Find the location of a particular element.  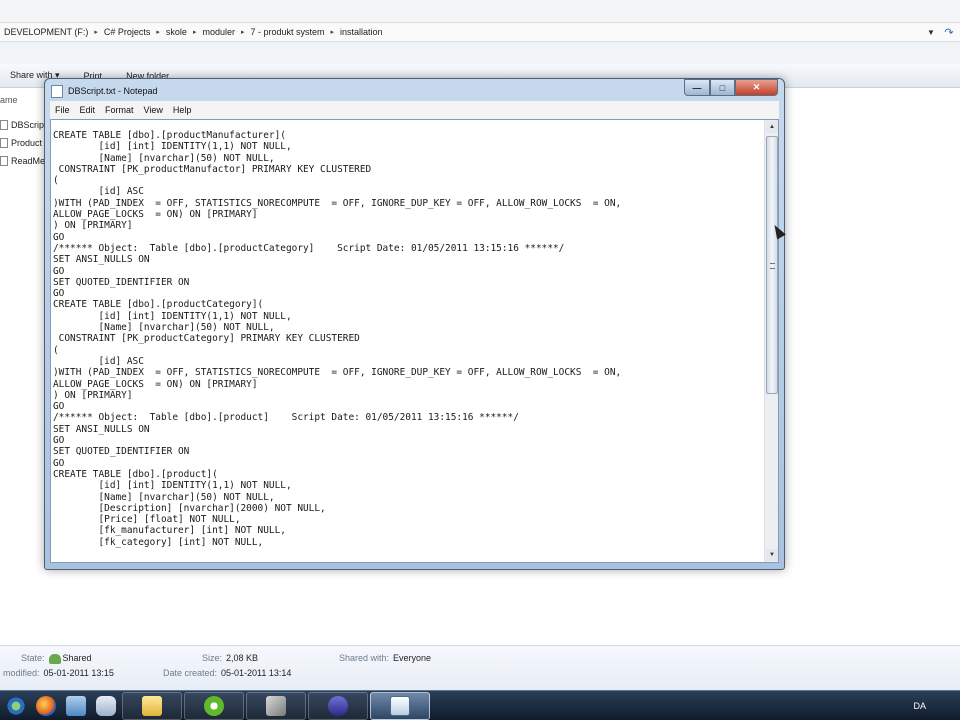

menu-file: File is located at coordinates (62, 110).